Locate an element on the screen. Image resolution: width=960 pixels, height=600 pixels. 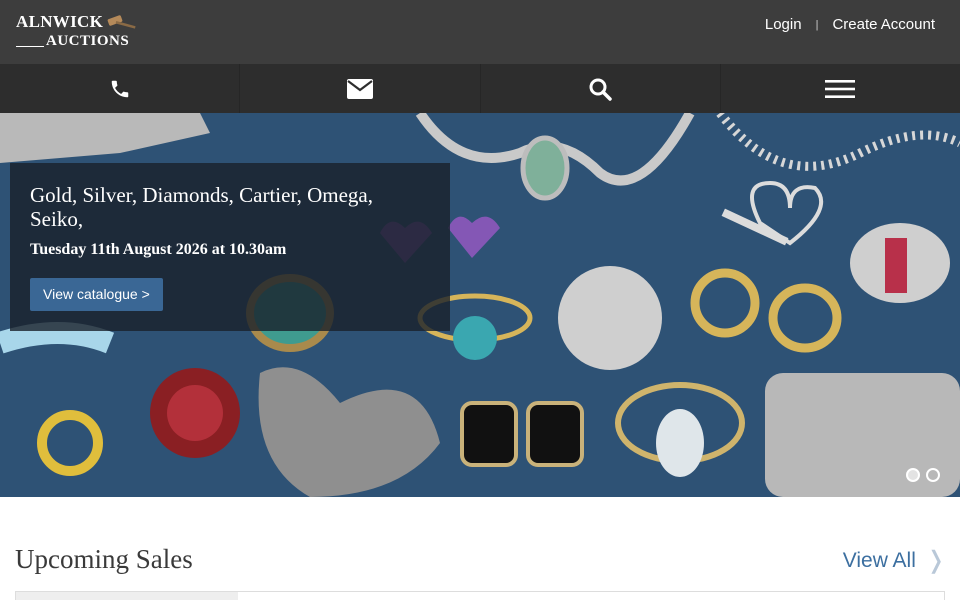
view-catalogue-button: View catalogue > is located at coordinates (96, 294).